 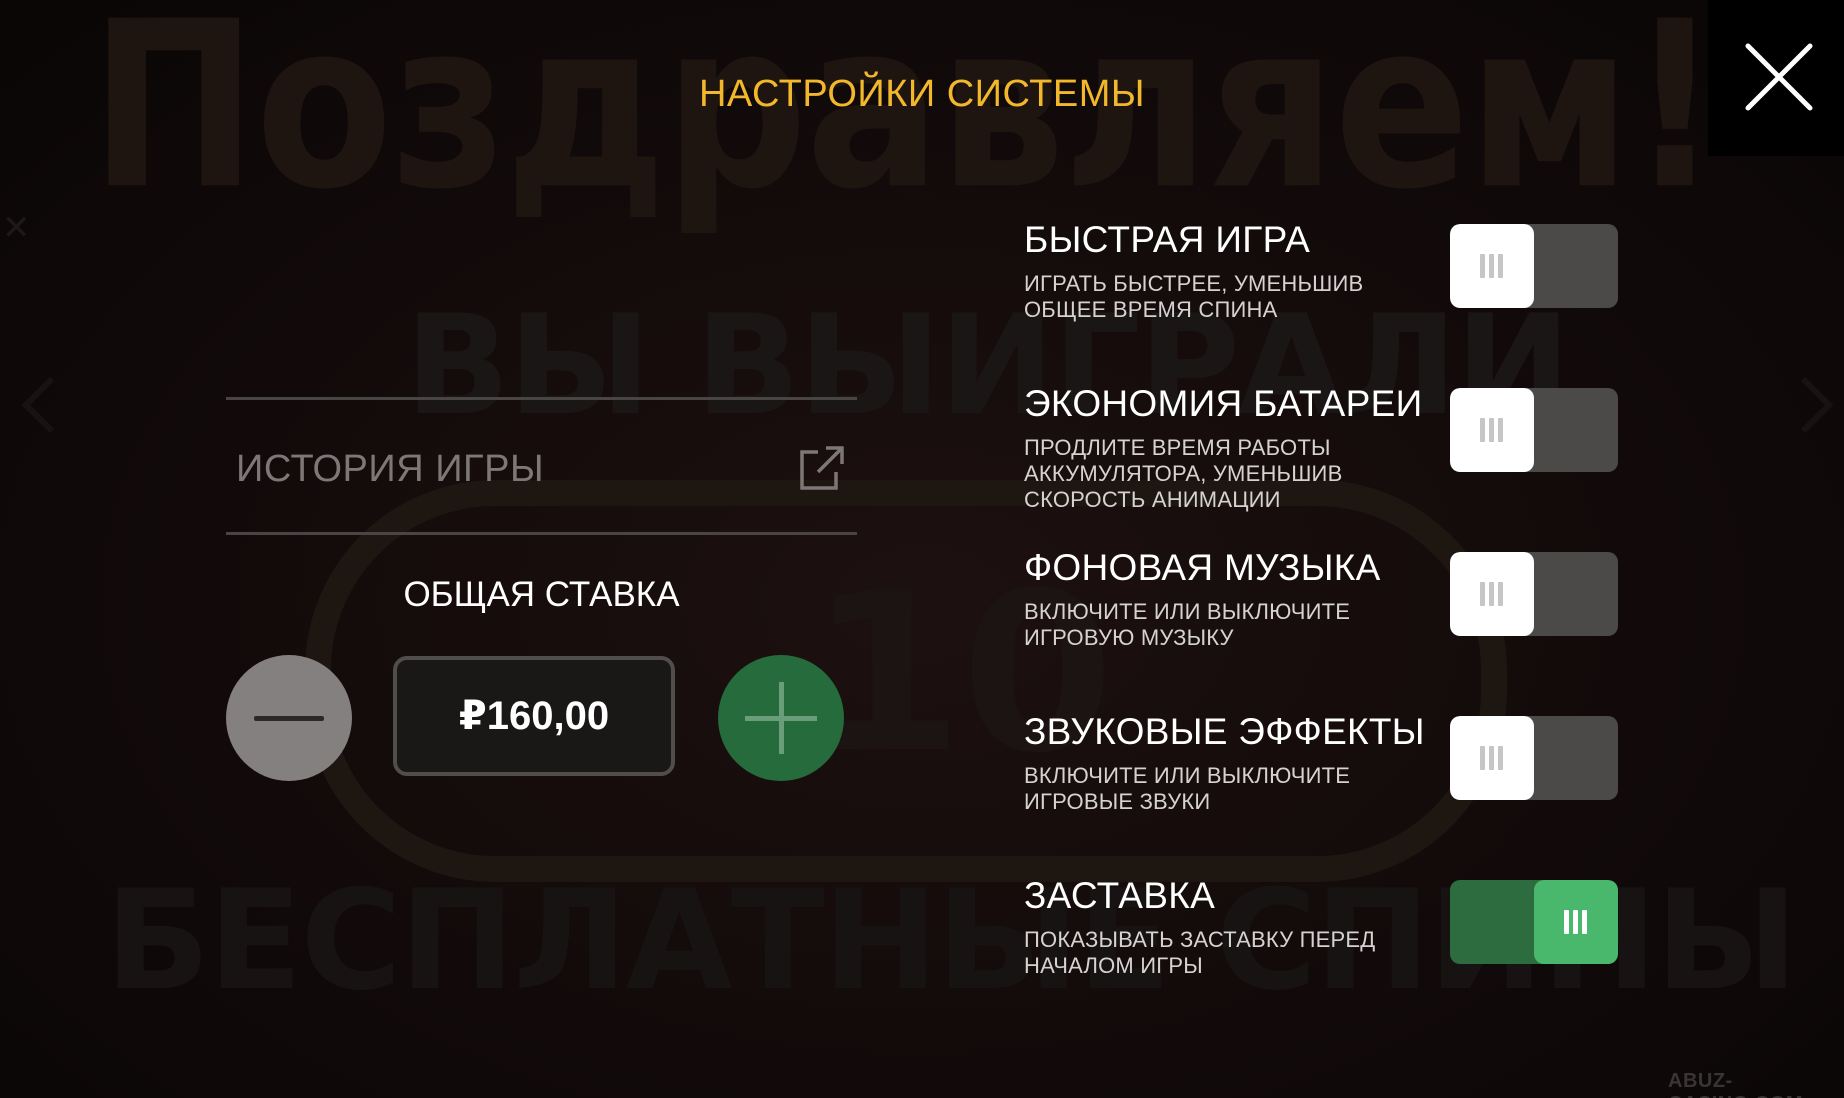 I want to click on setting-title: ФОНОВАЯ МУЗЫКА, so click(x=1202, y=567).